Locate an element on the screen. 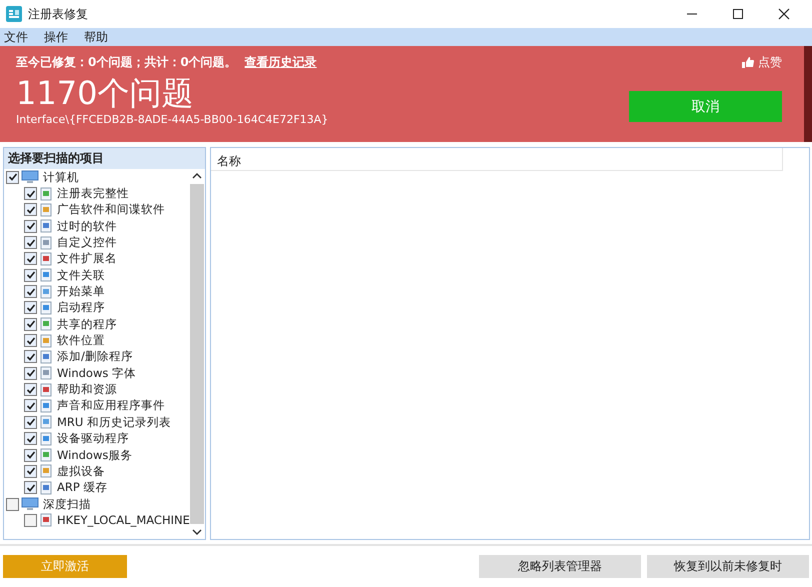 This screenshot has height=587, width=812. scroll-down-icon is located at coordinates (197, 532).